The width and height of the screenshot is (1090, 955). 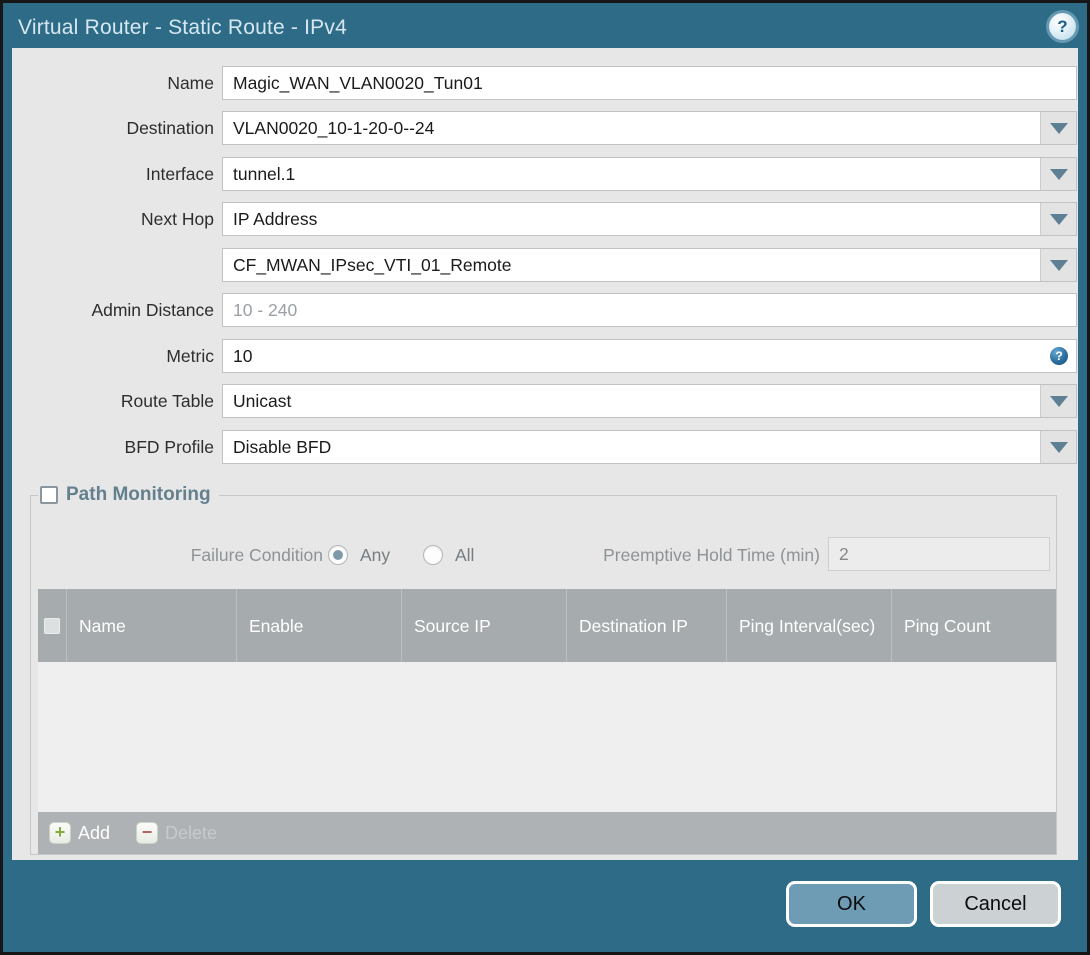 What do you see at coordinates (647, 625) in the screenshot?
I see `column-header-destination-ip: Destination IP` at bounding box center [647, 625].